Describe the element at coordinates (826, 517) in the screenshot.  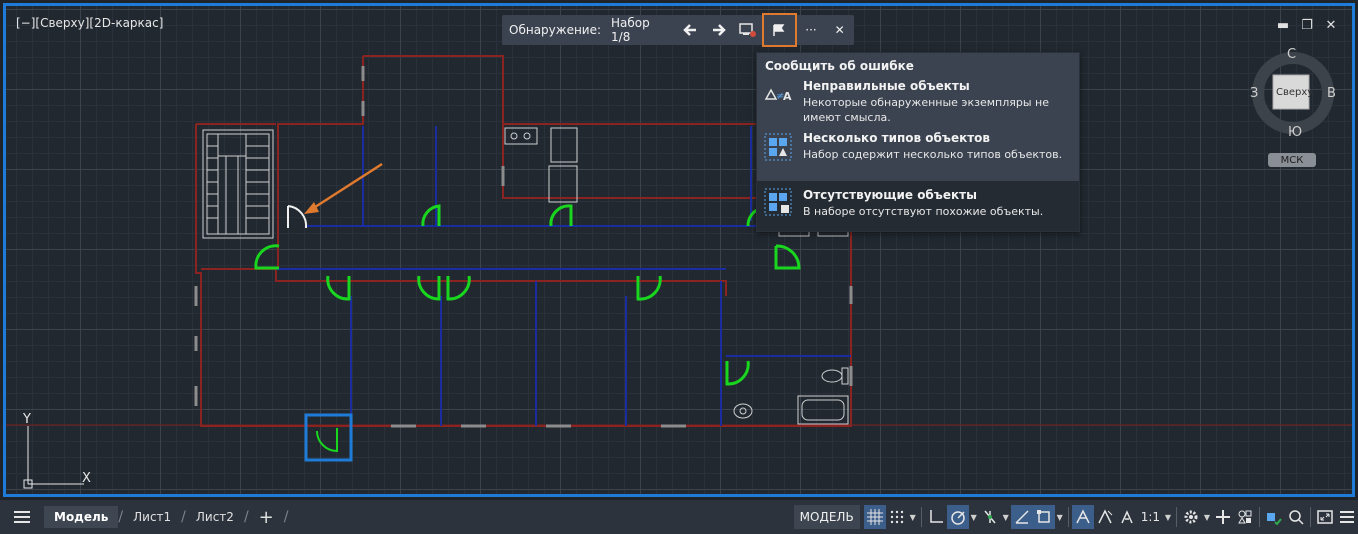
I see `model-space-button: МОДЕЛЬ` at that location.